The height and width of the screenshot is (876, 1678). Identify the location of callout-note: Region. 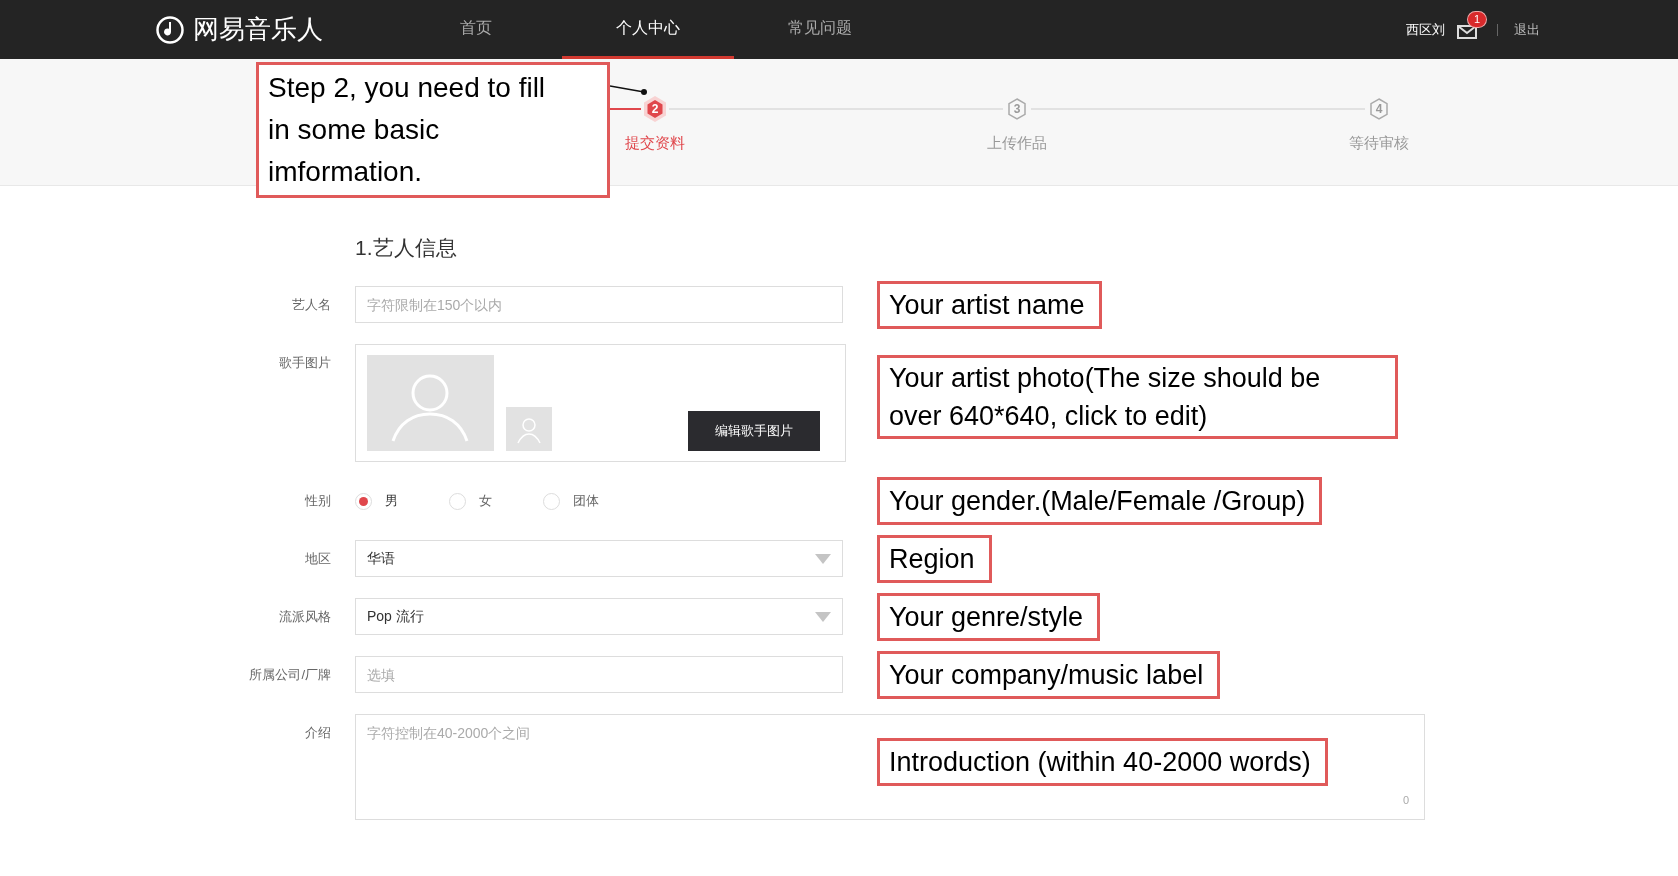
(934, 558).